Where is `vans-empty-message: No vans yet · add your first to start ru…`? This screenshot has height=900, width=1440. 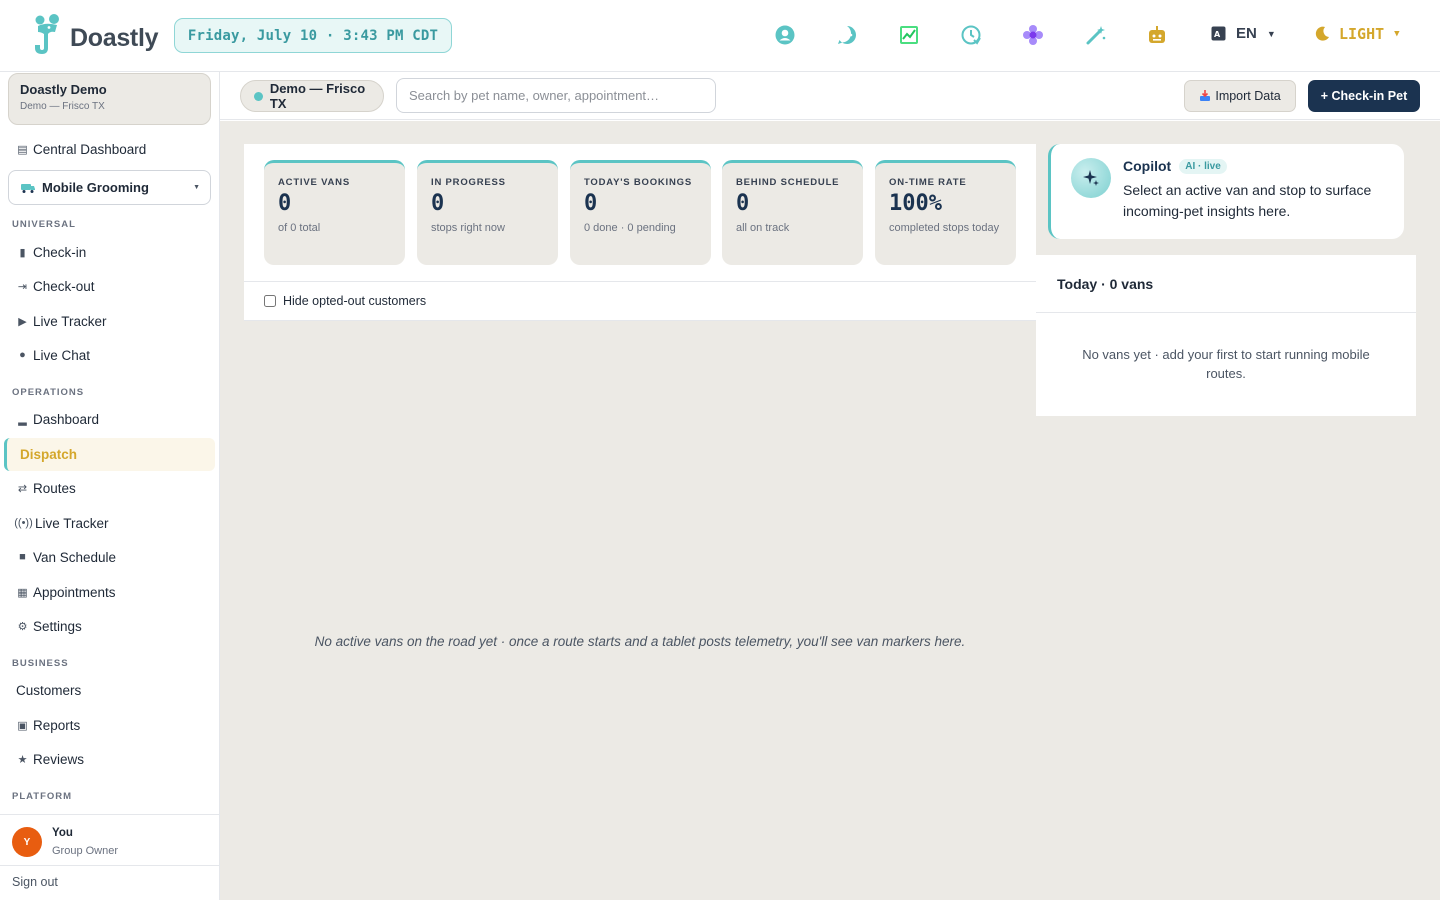
vans-empty-message: No vans yet · add your first to start ru… is located at coordinates (1226, 364).